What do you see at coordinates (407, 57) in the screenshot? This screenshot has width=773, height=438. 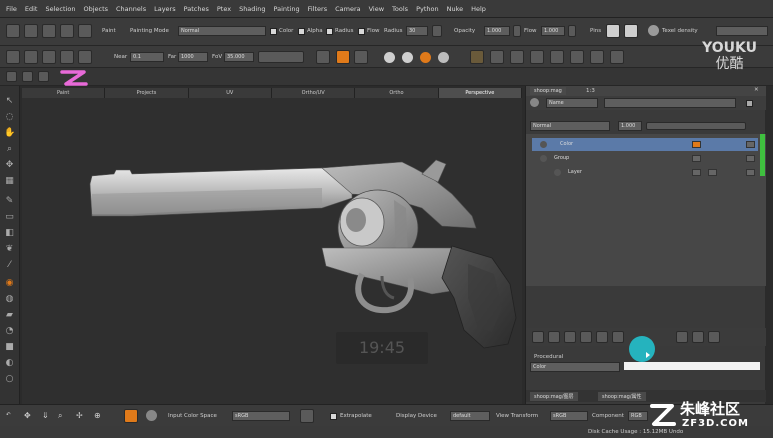 I see `shading-sphere-2-icon` at bounding box center [407, 57].